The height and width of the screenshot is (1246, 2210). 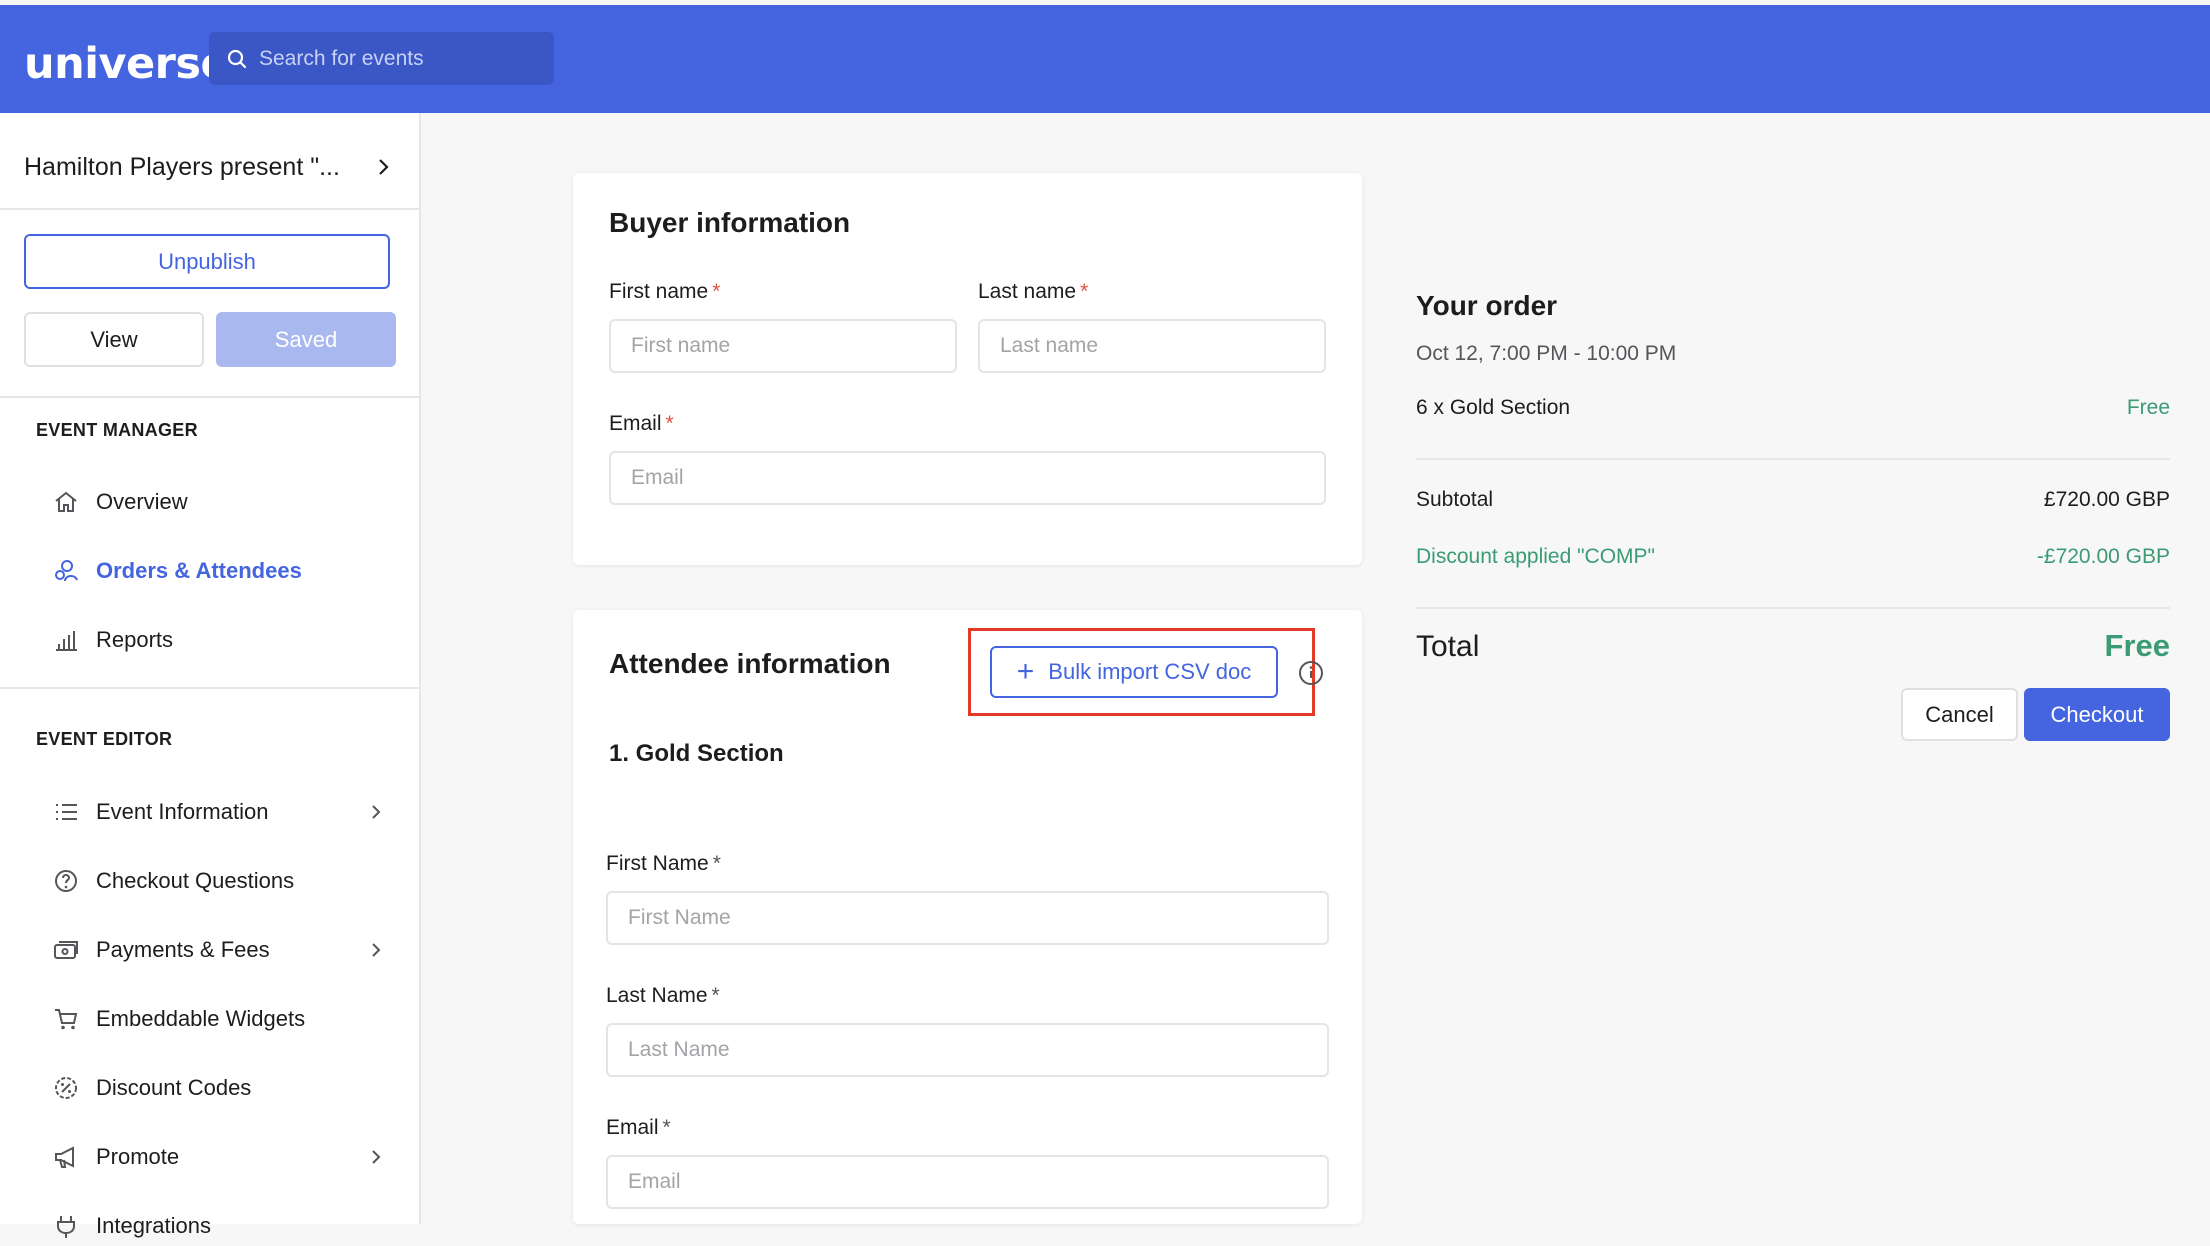 I want to click on attendee-email-label: Email *, so click(x=638, y=1128).